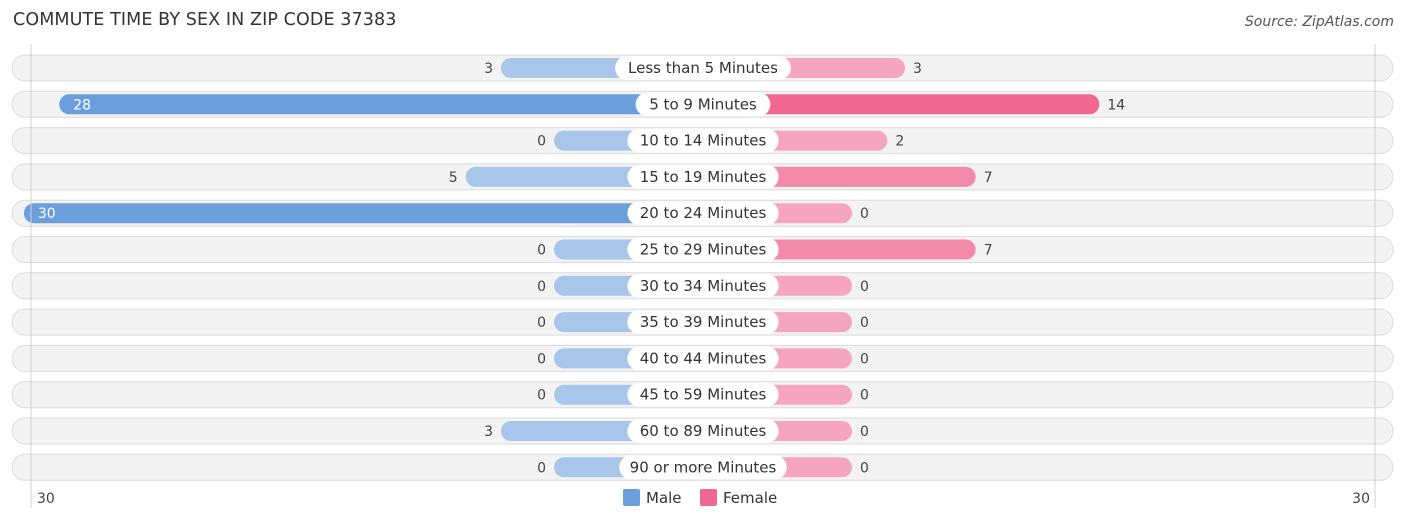 Image resolution: width=1406 pixels, height=523 pixels. Describe the element at coordinates (917, 69) in the screenshot. I see `value-label-female: 3` at that location.